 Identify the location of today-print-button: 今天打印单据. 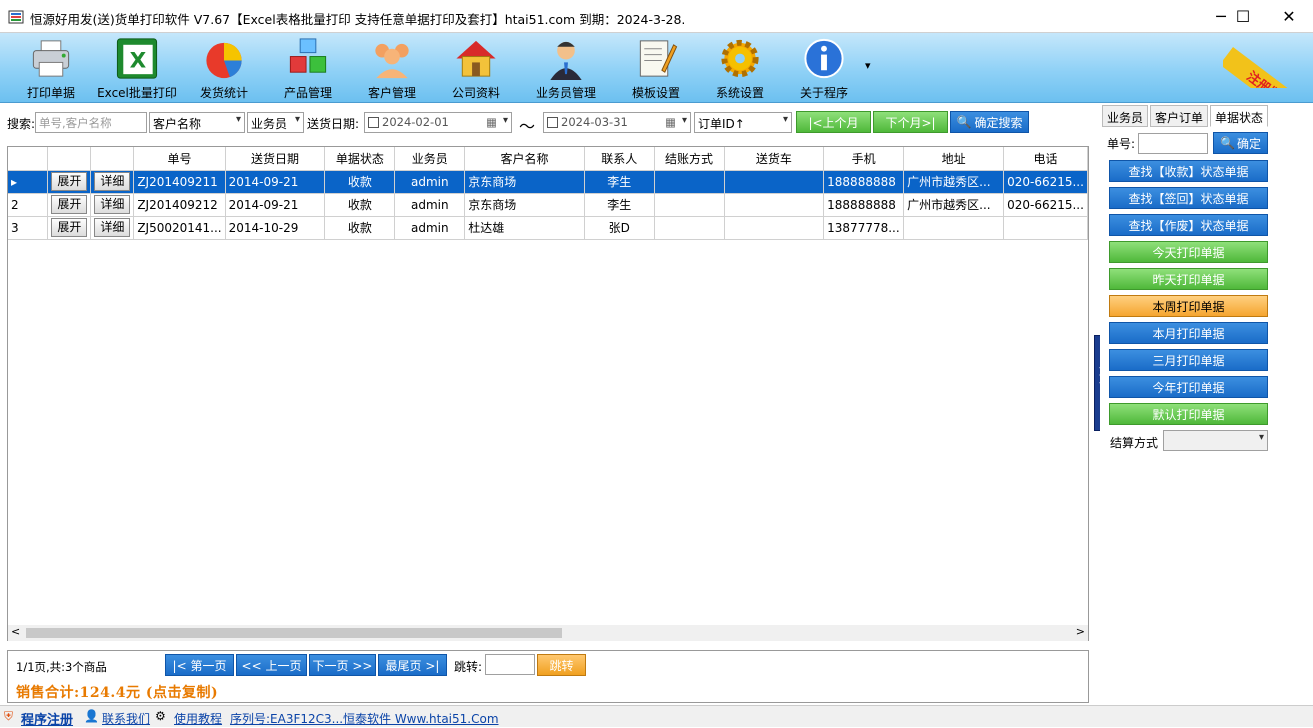
(1188, 252).